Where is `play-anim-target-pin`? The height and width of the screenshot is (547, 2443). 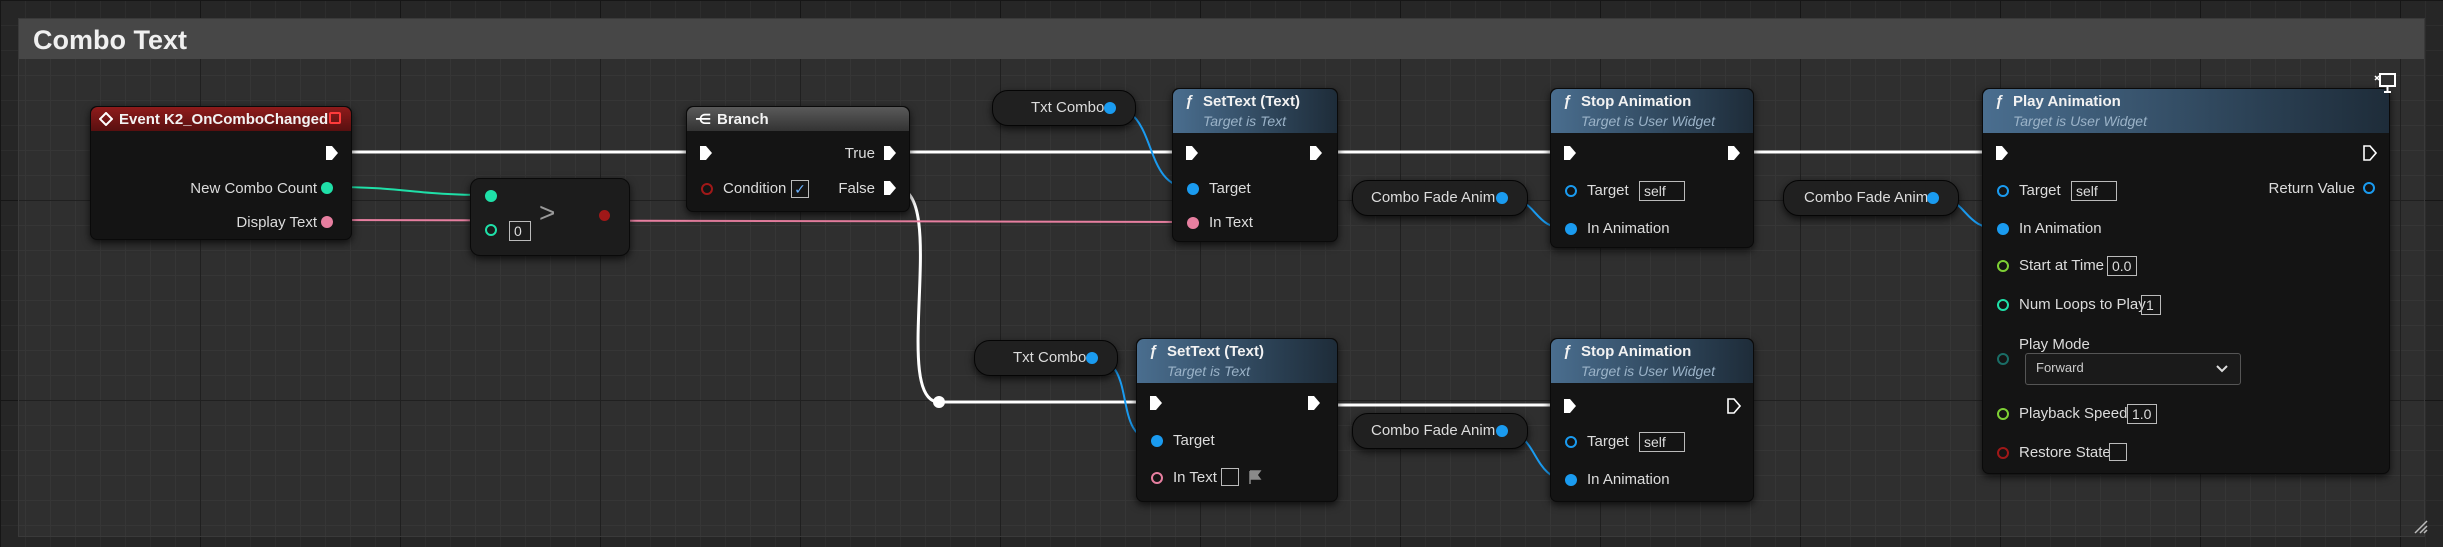
play-anim-target-pin is located at coordinates (2003, 191).